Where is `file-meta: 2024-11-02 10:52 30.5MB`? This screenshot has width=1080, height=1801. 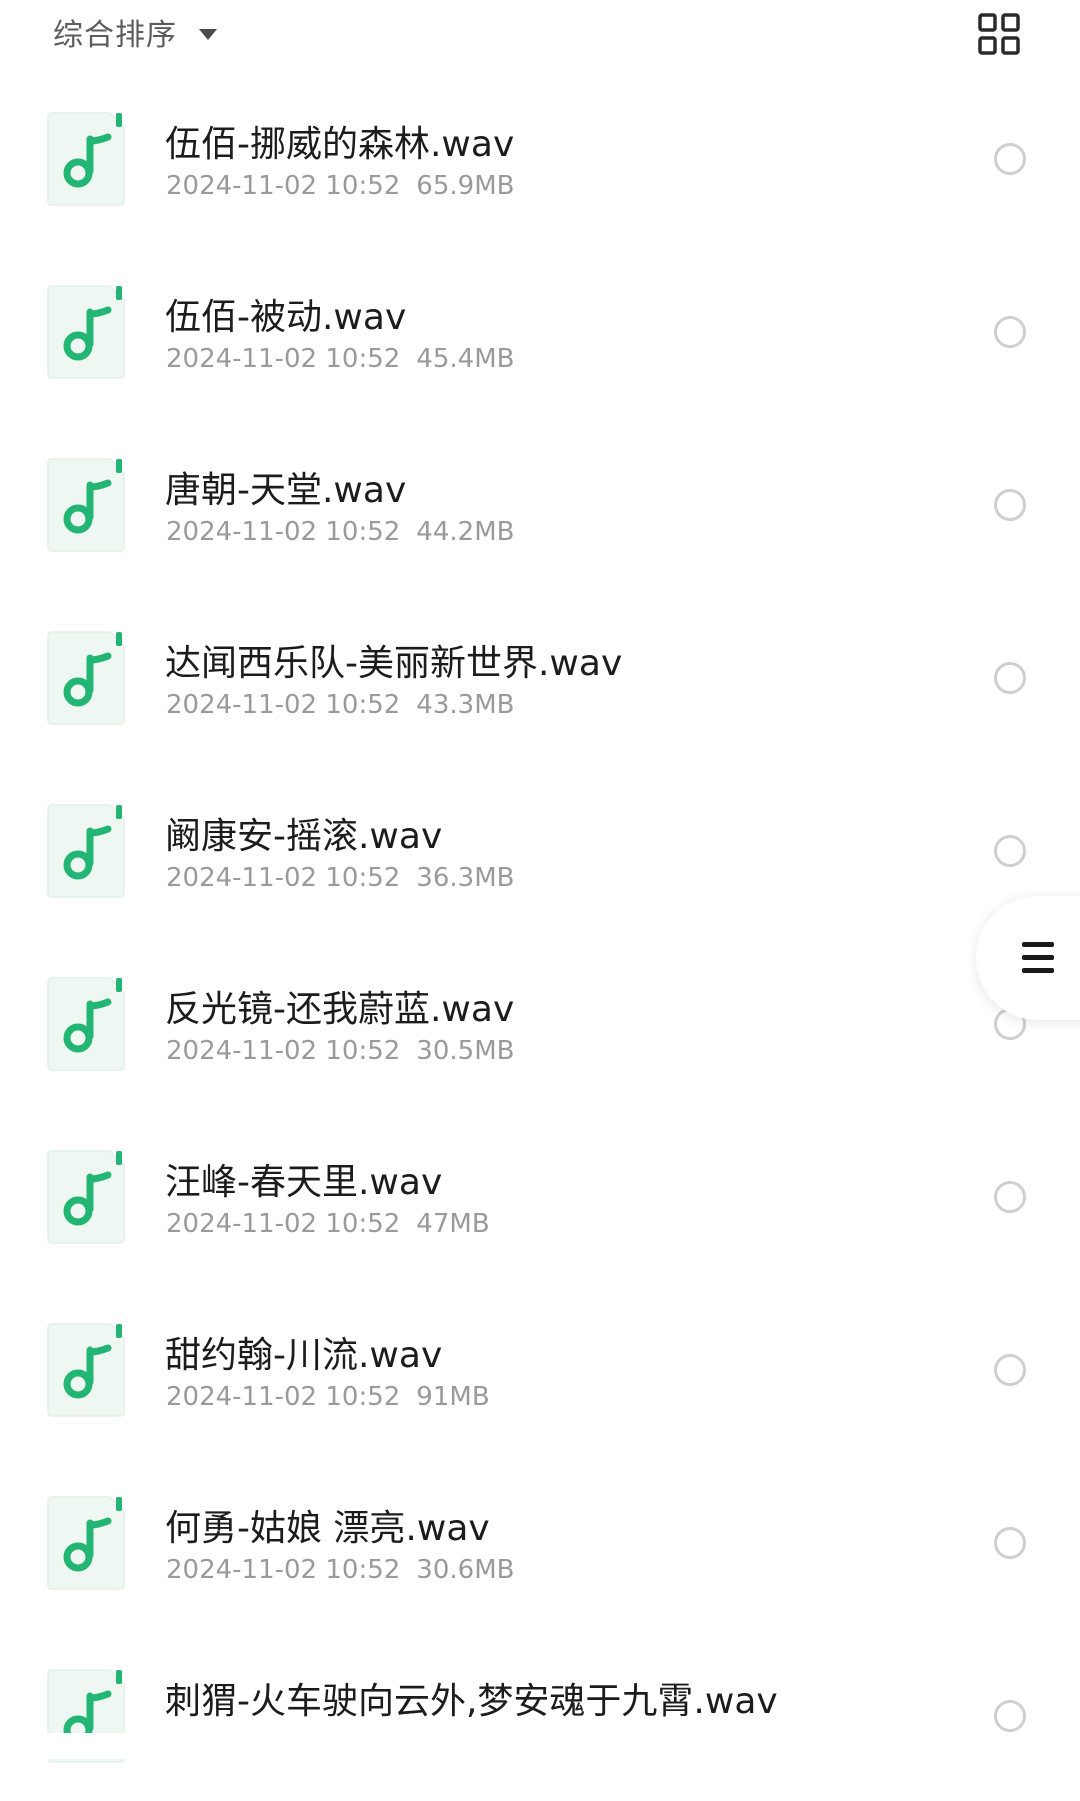
file-meta: 2024-11-02 10:52 30.5MB is located at coordinates (340, 1051).